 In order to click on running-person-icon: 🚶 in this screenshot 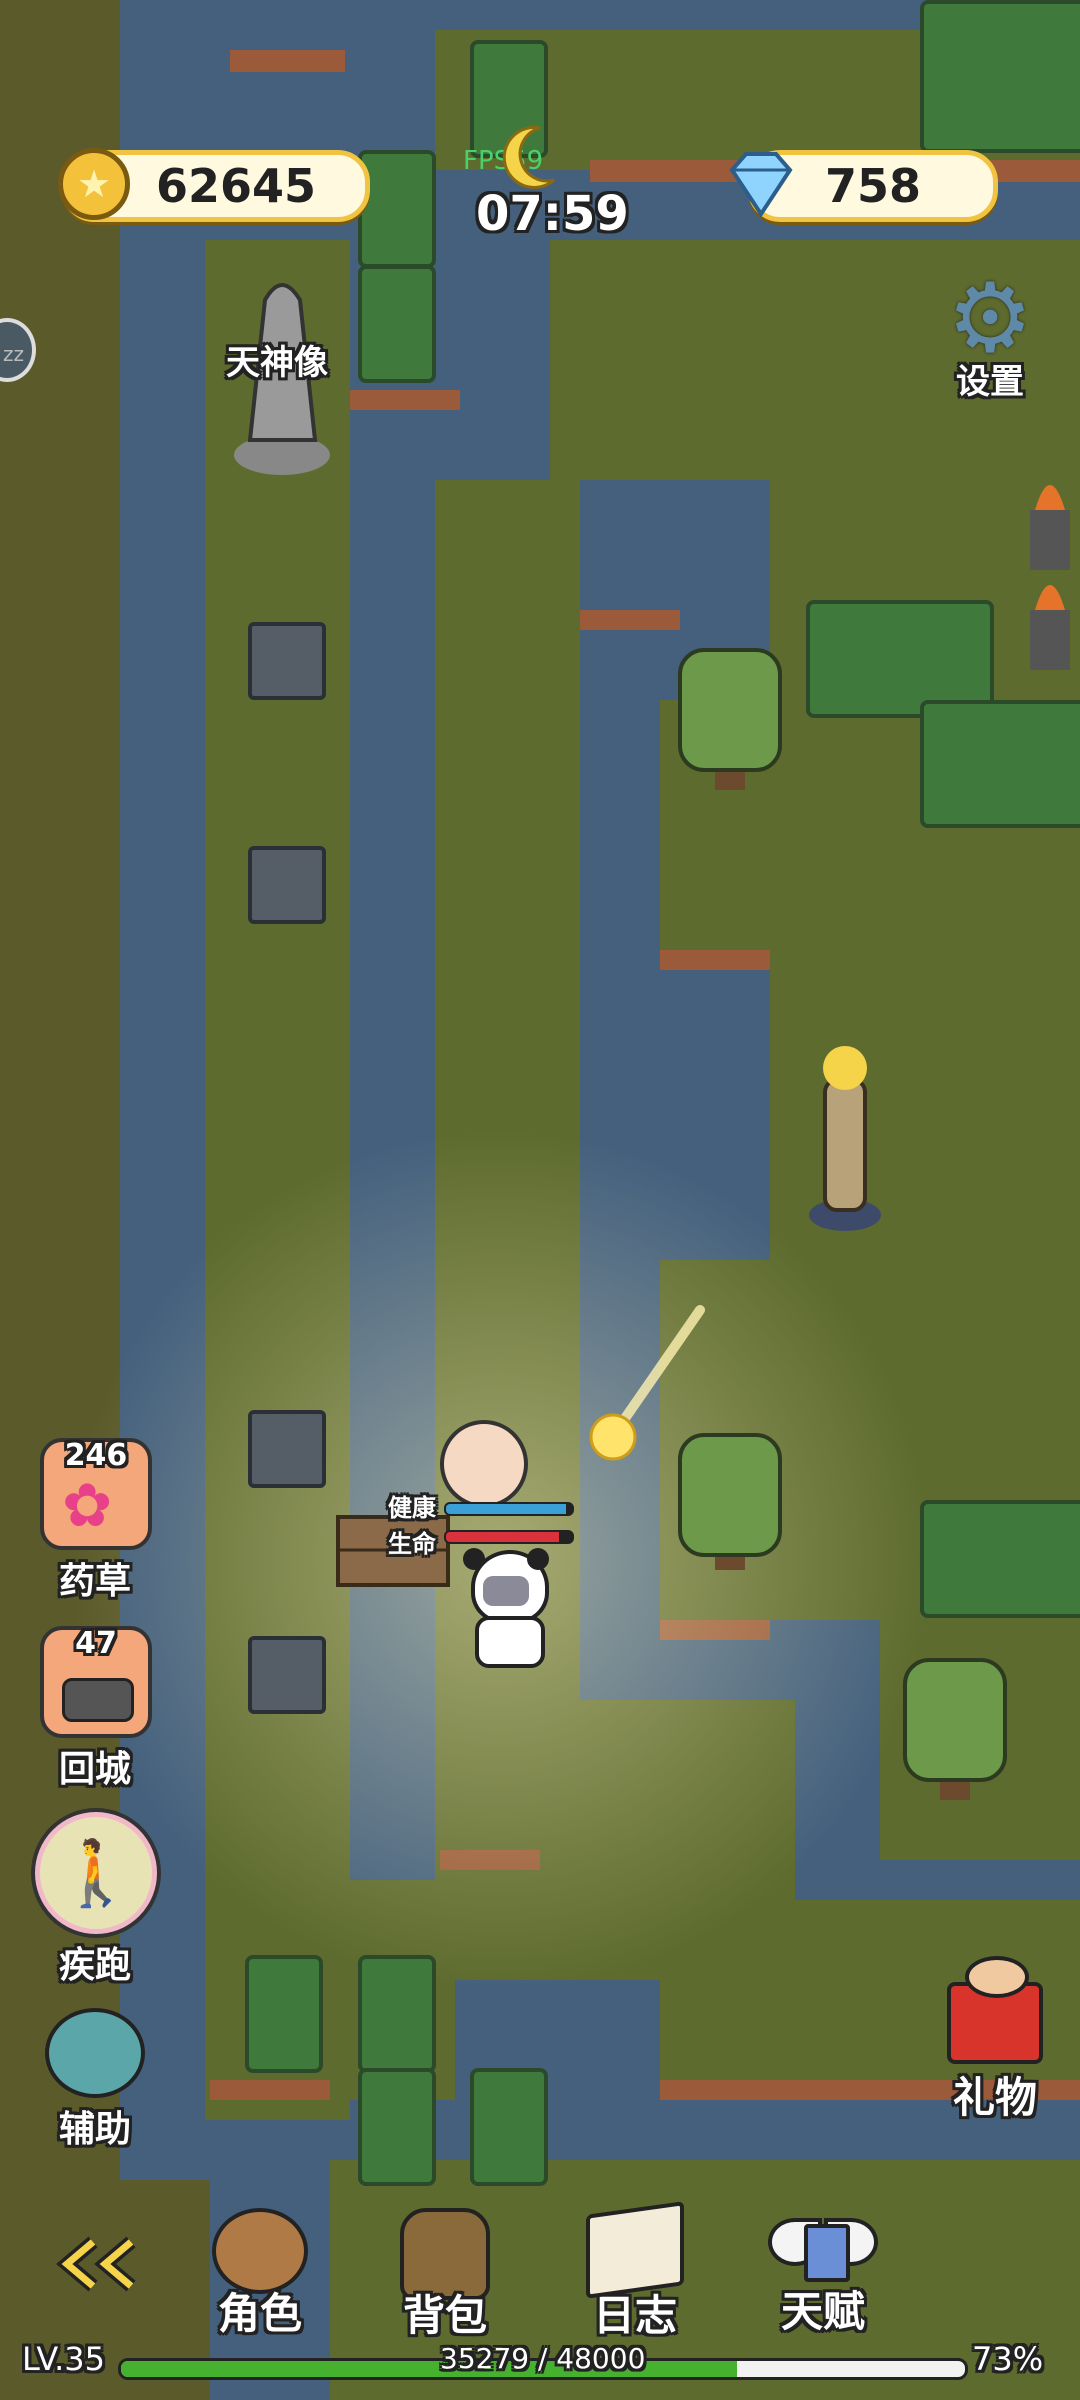, I will do `click(96, 1873)`.